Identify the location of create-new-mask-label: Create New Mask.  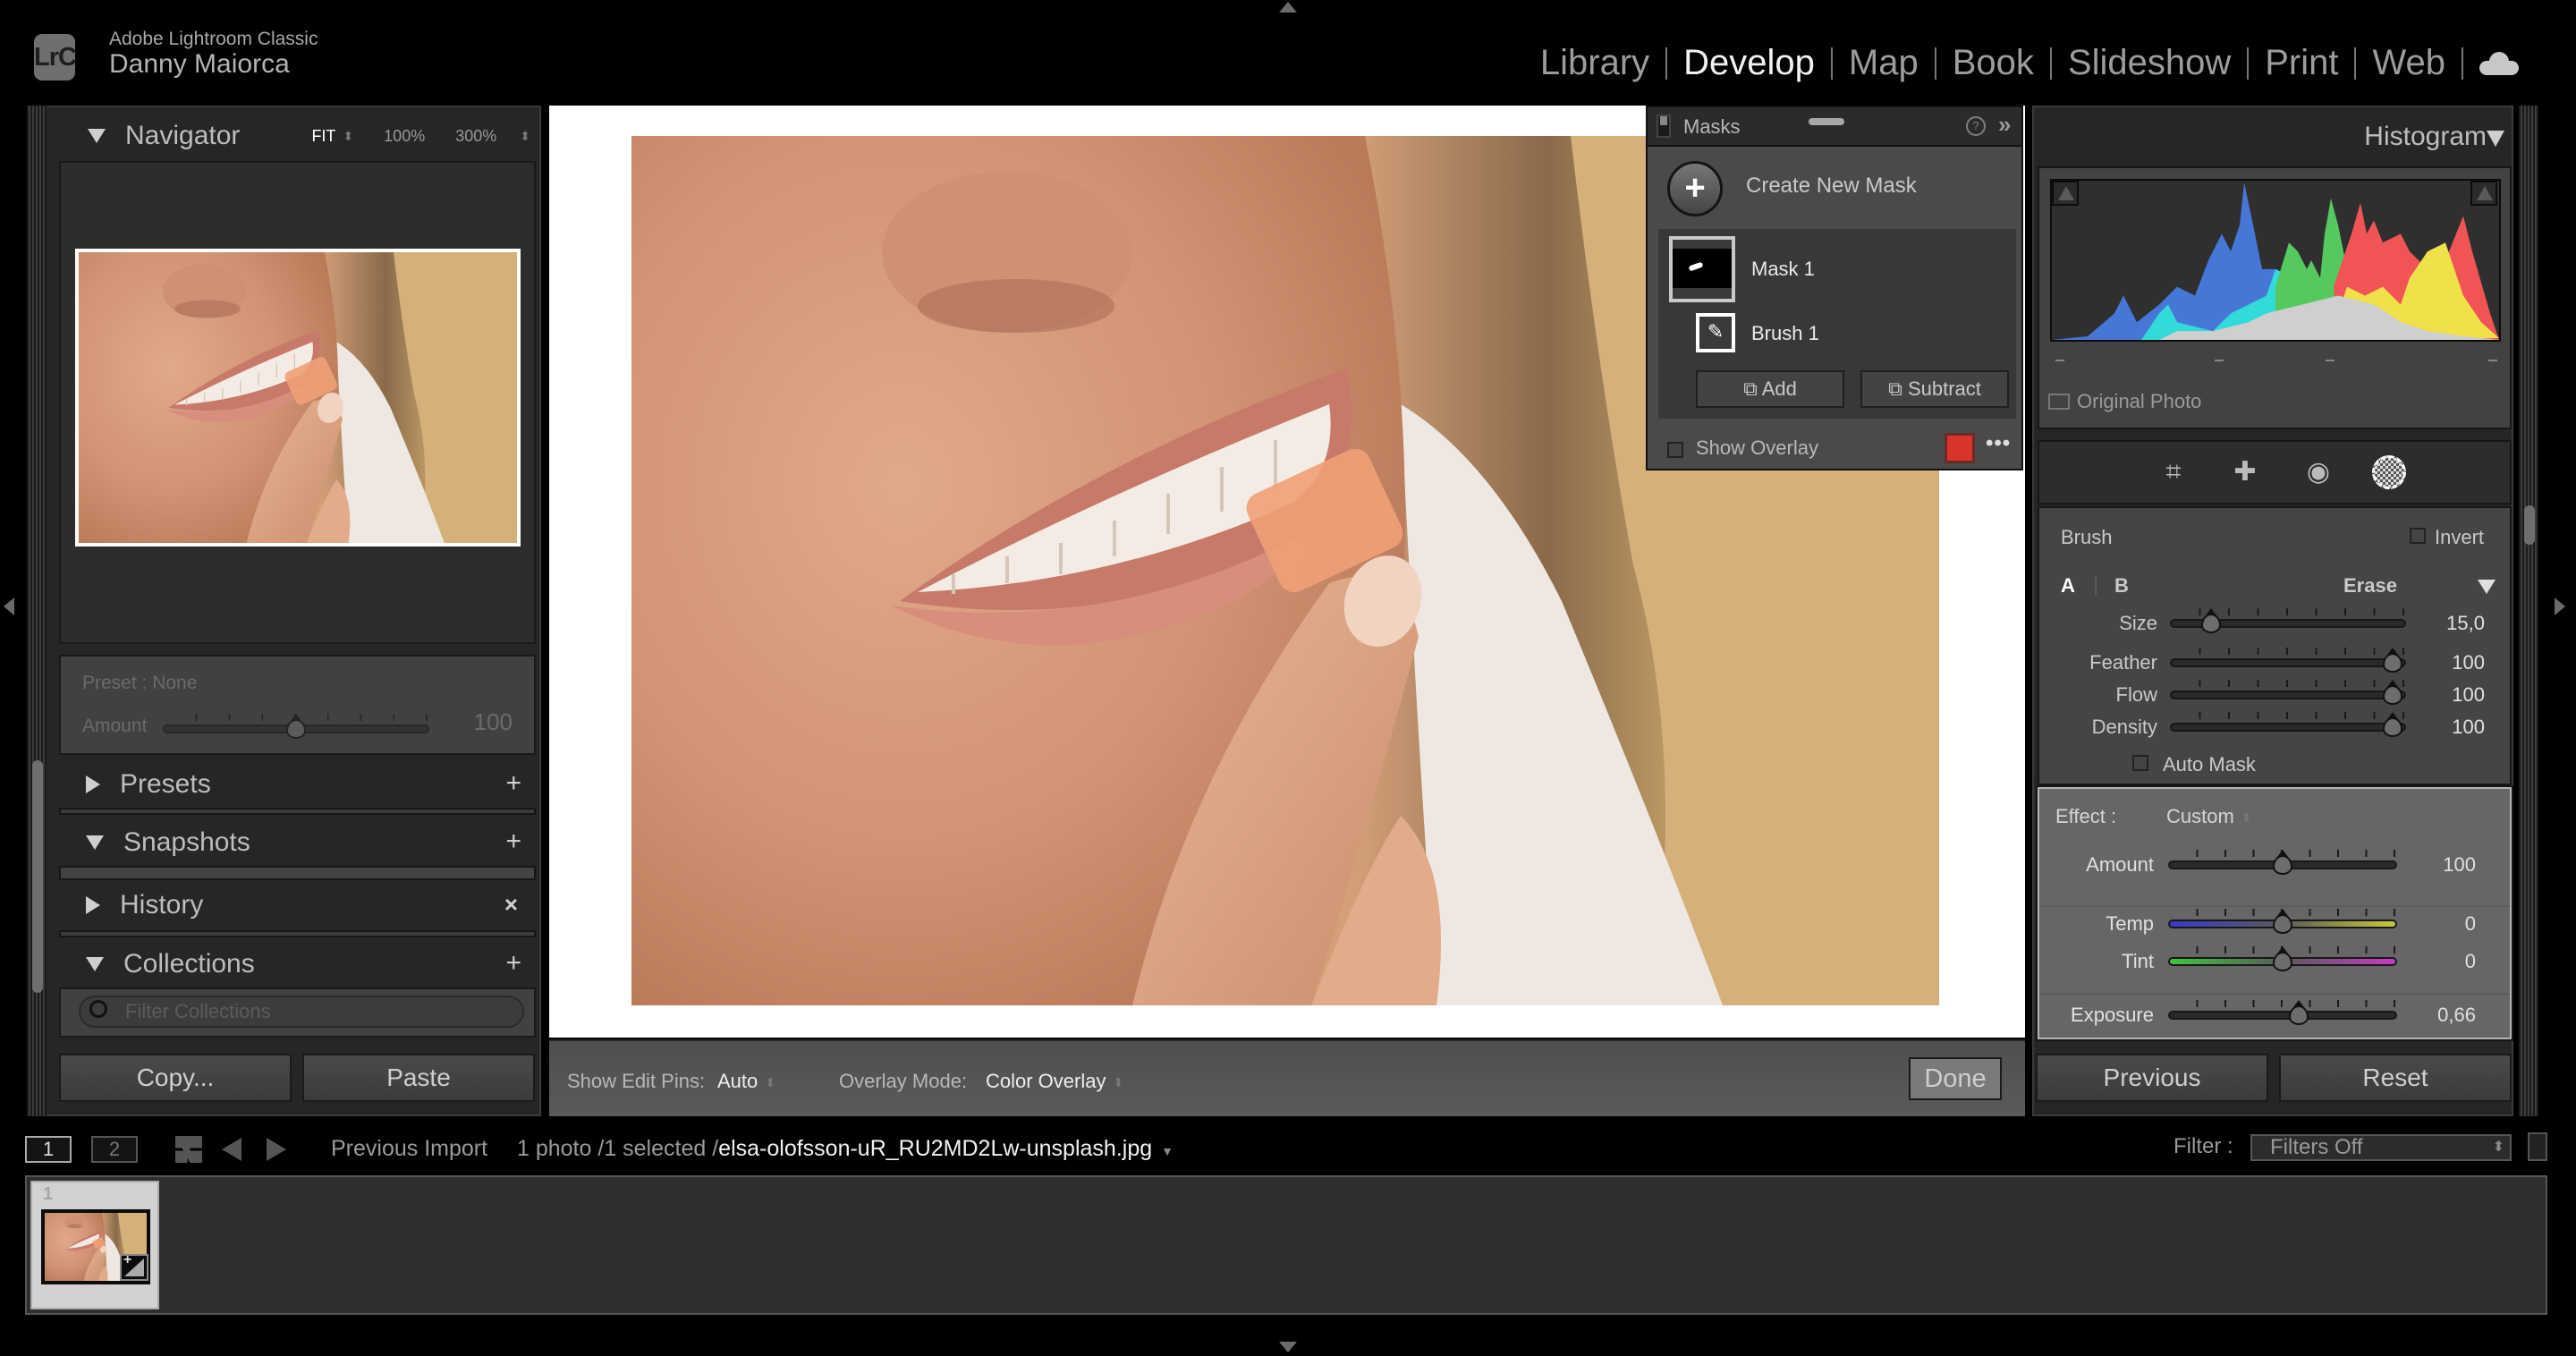
(1831, 186).